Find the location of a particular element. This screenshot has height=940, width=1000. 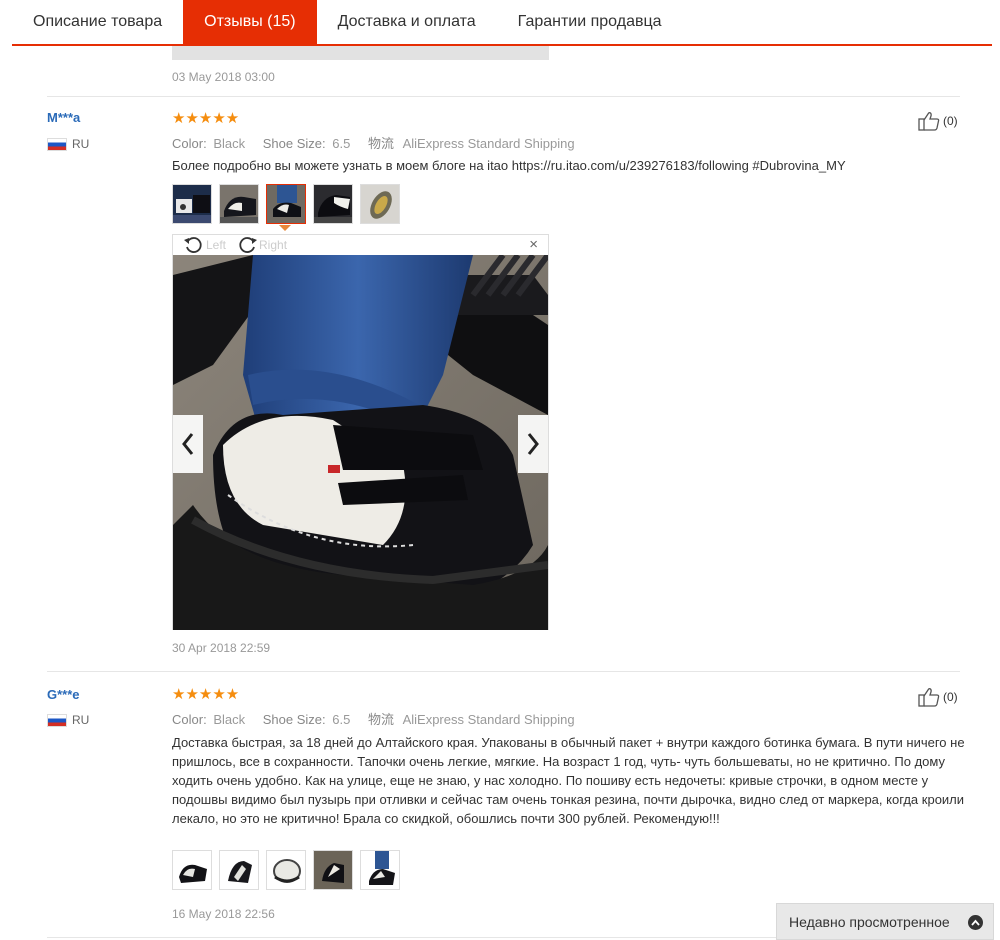

reviewer-name: M***a is located at coordinates (63, 117).